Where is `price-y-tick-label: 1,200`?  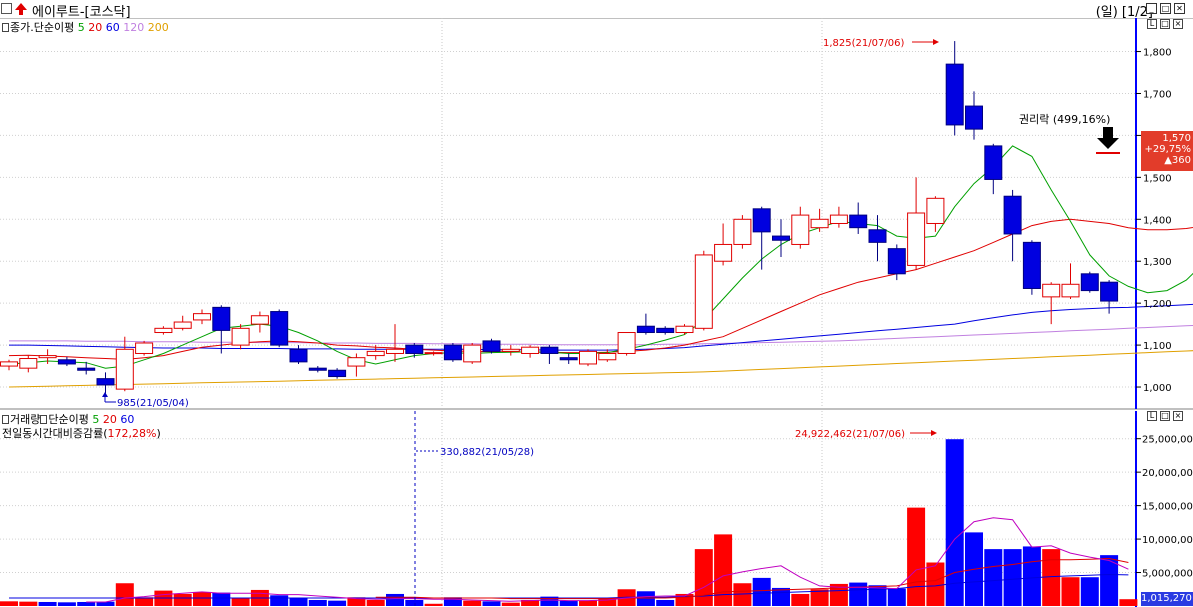 price-y-tick-label: 1,200 is located at coordinates (1157, 304).